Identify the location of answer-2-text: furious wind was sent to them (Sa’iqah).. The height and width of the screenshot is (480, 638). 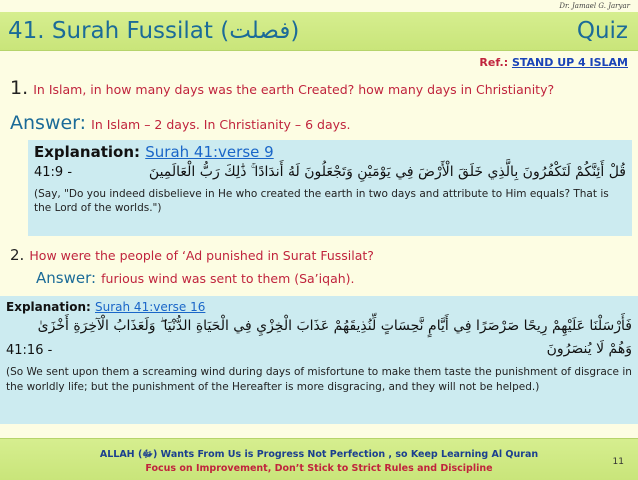
(228, 278).